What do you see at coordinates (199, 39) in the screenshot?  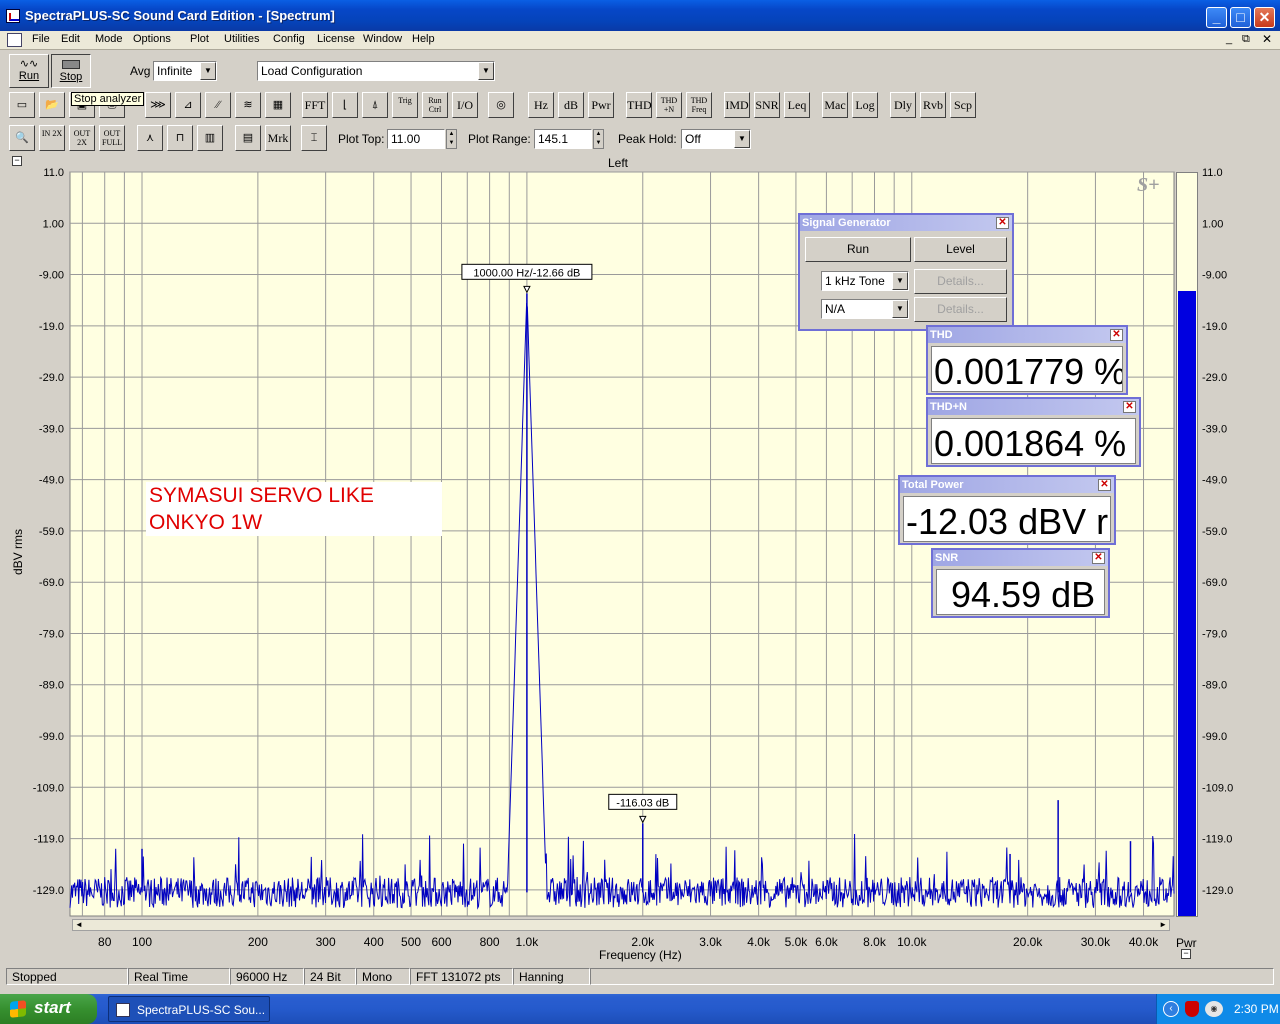 I see `menu-plot: Plot` at bounding box center [199, 39].